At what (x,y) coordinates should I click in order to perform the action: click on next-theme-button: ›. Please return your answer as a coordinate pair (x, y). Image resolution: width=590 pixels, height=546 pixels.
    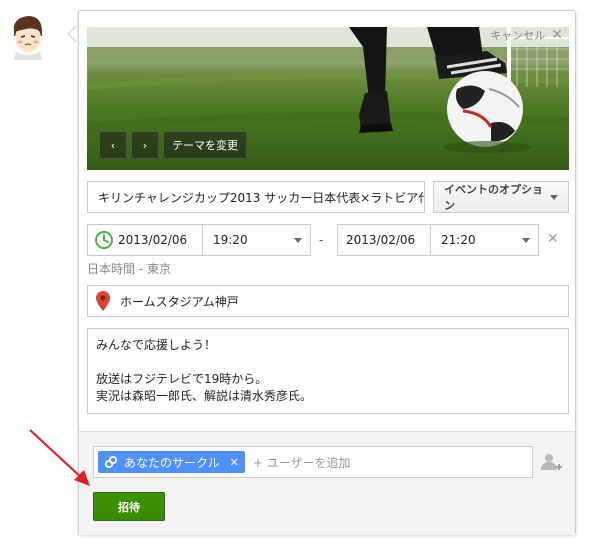
    Looking at the image, I should click on (145, 145).